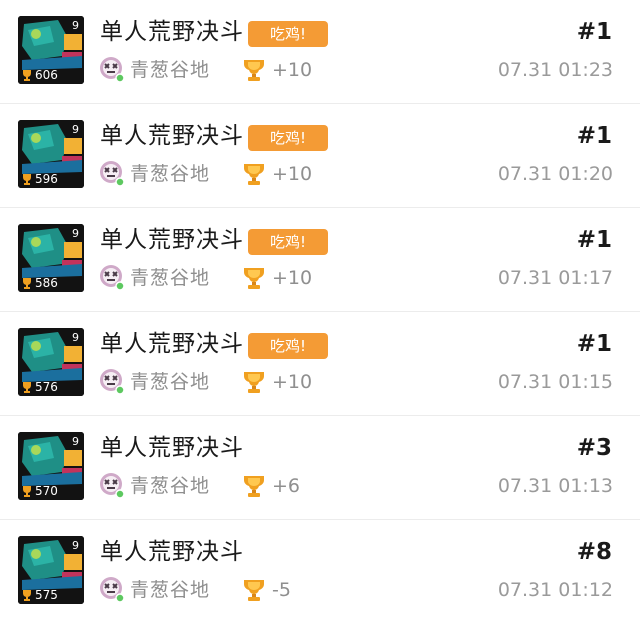  I want to click on brawler-trophies-value: 575, so click(46, 595).